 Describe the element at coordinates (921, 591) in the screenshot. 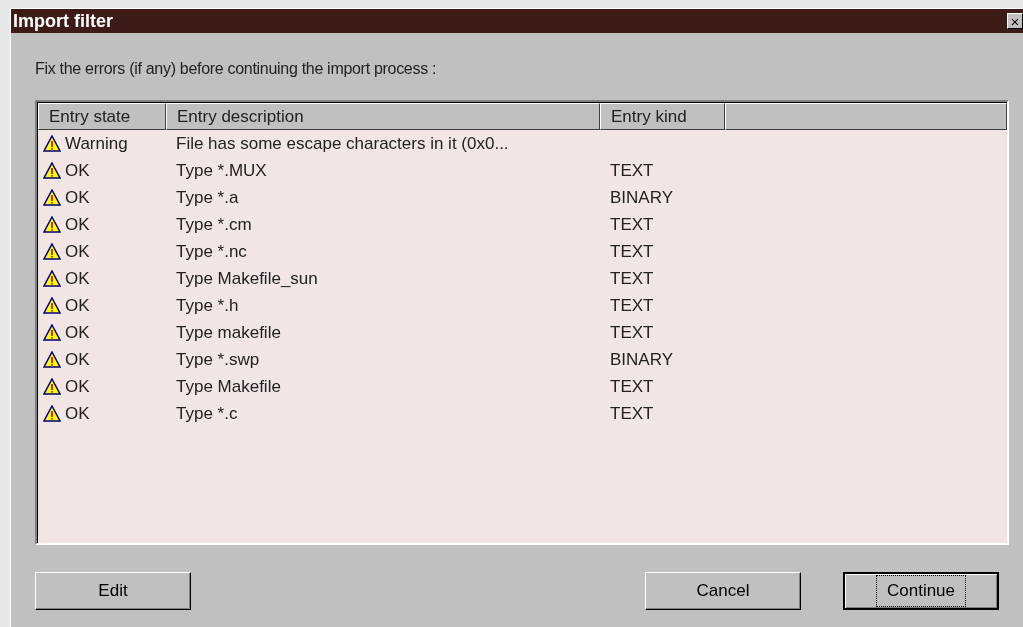

I see `continue-button: Continue` at that location.